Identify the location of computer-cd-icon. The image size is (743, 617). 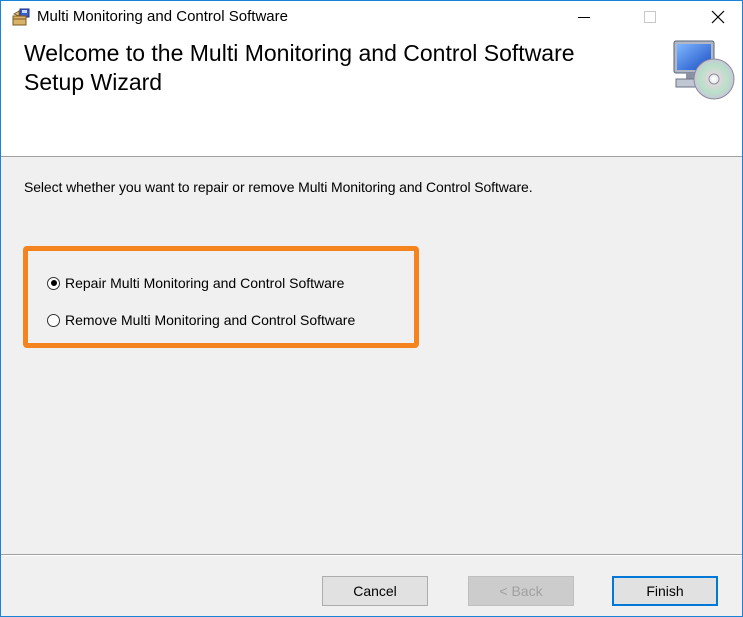
(704, 70).